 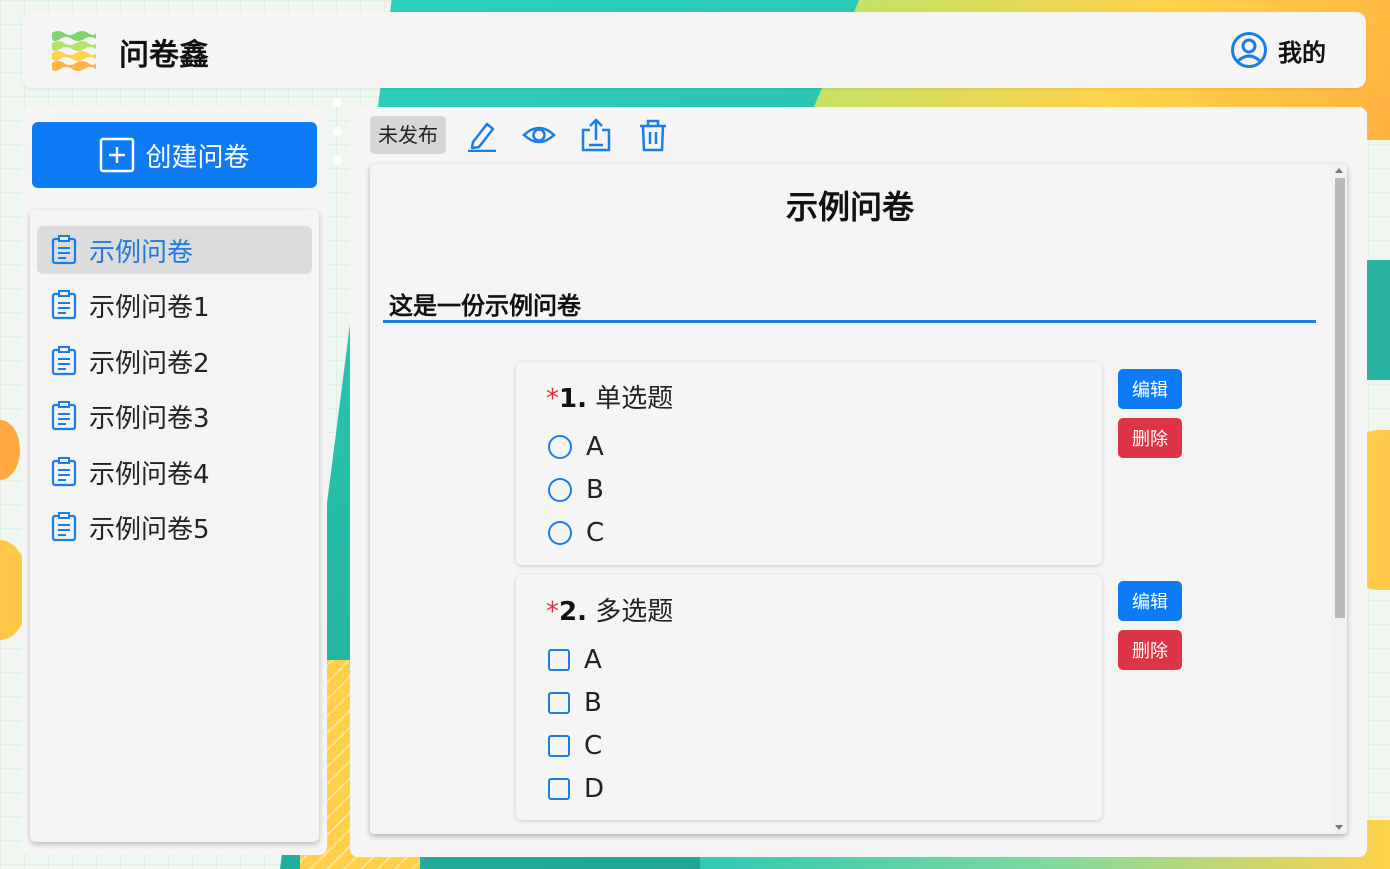 I want to click on scroll-down-arrow, so click(x=1339, y=827).